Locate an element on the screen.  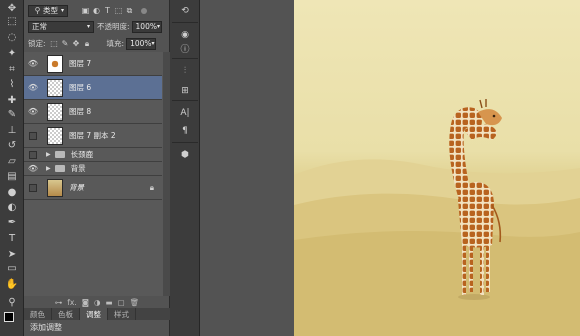
tab-3: 样式 is located at coordinates (122, 314).